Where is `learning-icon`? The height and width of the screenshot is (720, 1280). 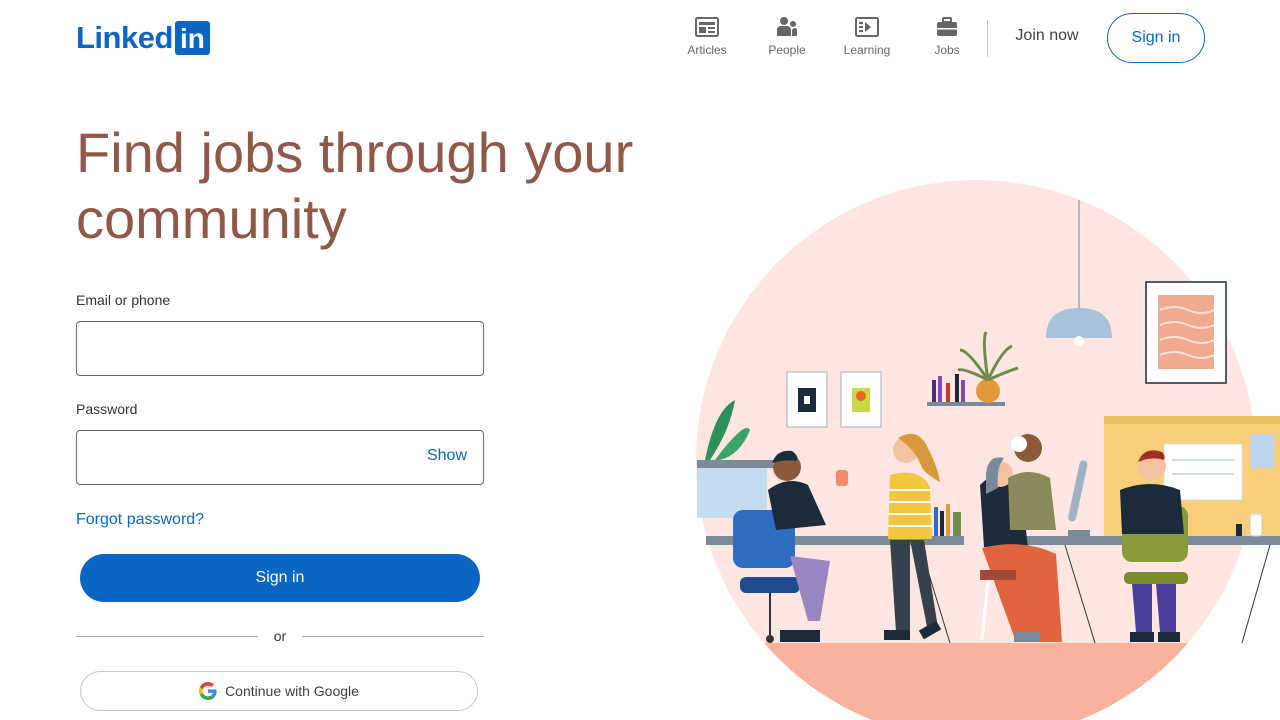
learning-icon is located at coordinates (867, 27).